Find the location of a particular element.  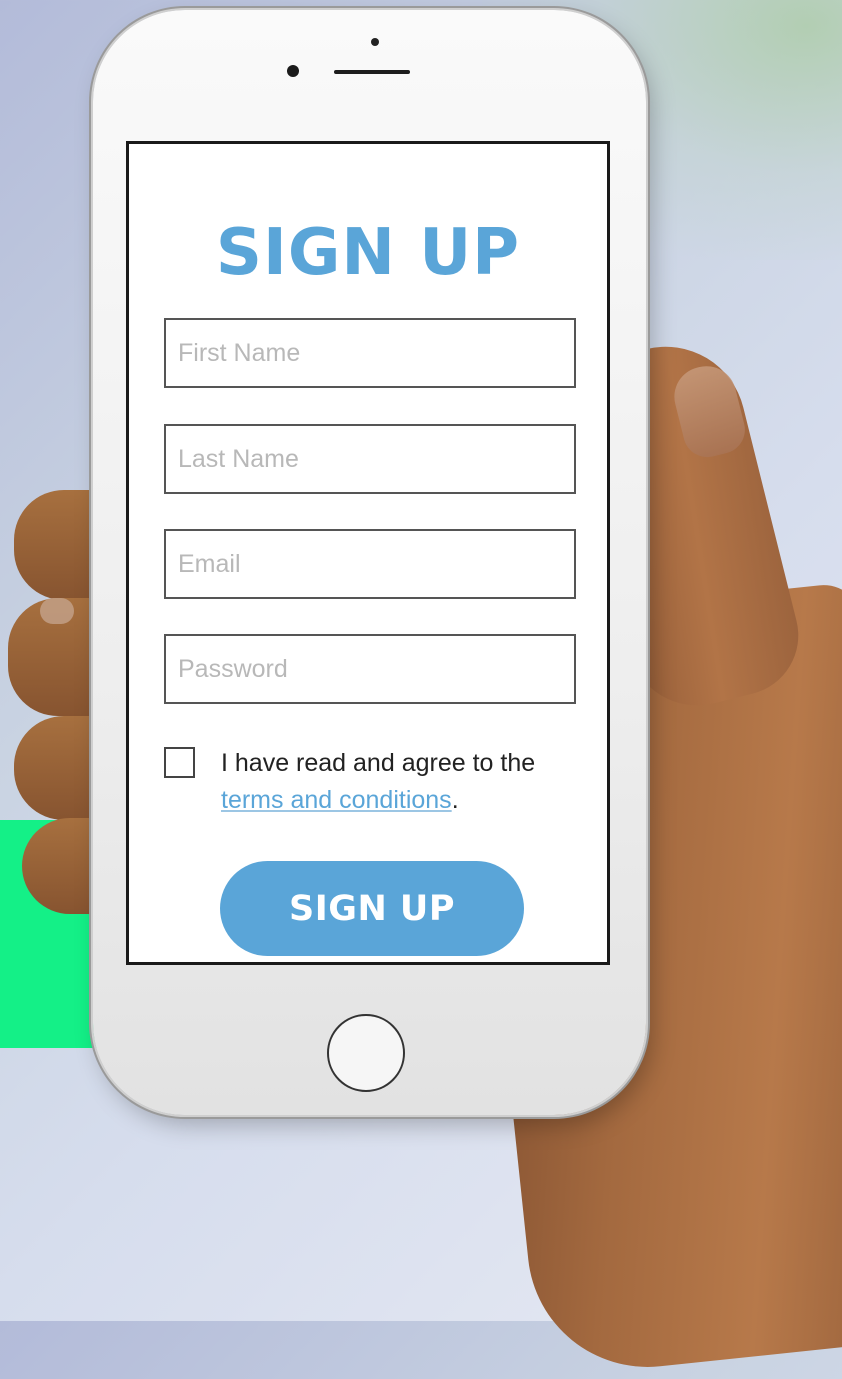

password-input is located at coordinates (370, 669).